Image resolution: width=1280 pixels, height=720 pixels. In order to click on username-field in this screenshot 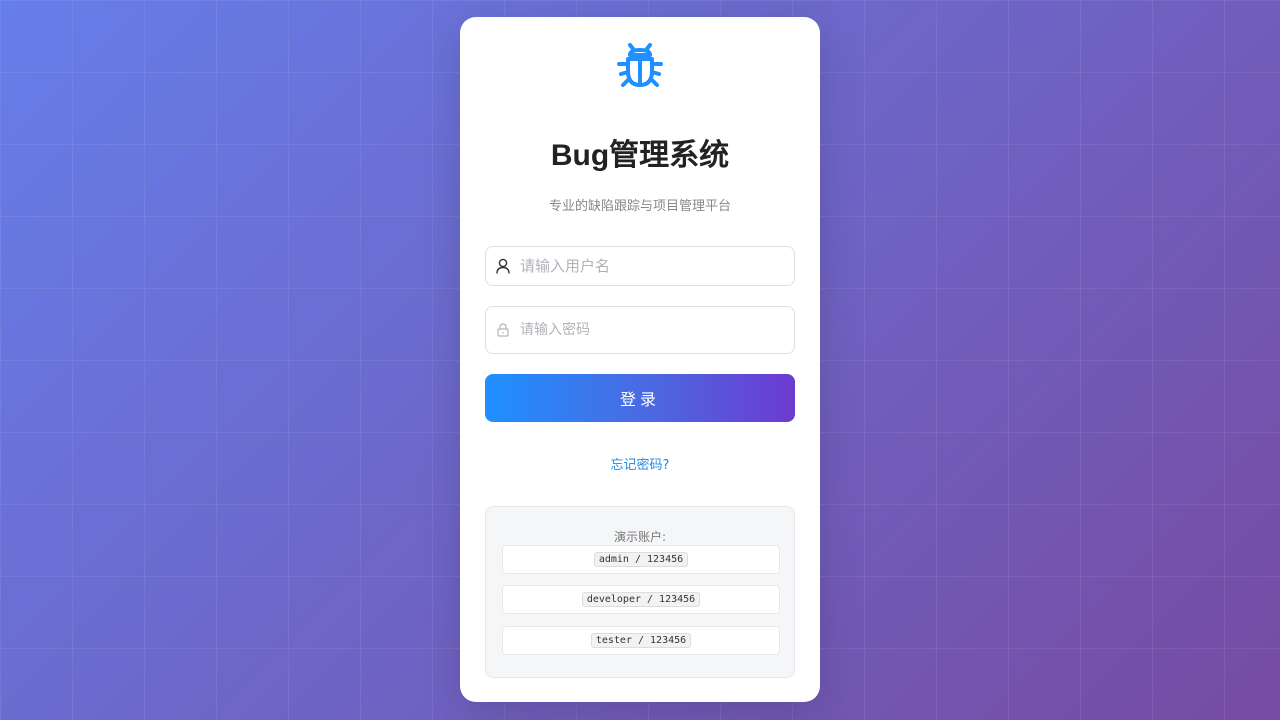, I will do `click(640, 266)`.